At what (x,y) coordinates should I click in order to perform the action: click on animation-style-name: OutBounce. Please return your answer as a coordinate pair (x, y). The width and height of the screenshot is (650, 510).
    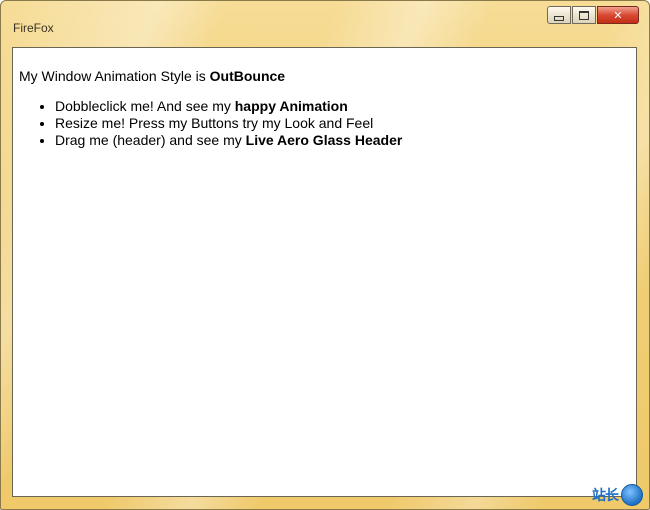
    Looking at the image, I should click on (247, 76).